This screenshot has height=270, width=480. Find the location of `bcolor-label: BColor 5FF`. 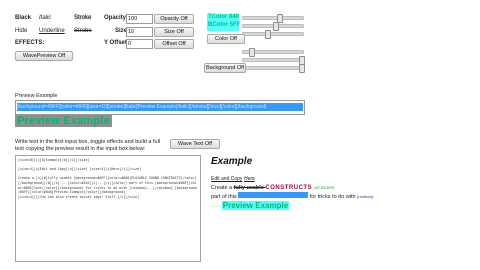

bcolor-label: BColor 5FF is located at coordinates (224, 24).